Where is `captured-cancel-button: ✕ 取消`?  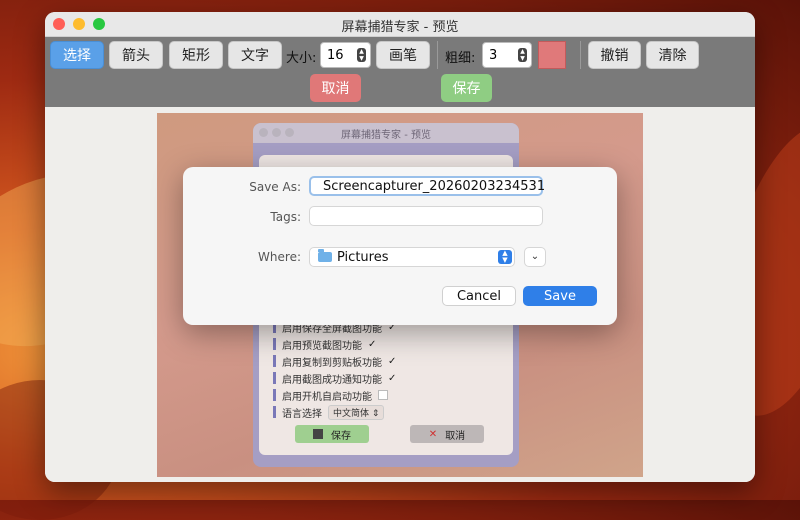
captured-cancel-button: ✕ 取消 is located at coordinates (447, 434).